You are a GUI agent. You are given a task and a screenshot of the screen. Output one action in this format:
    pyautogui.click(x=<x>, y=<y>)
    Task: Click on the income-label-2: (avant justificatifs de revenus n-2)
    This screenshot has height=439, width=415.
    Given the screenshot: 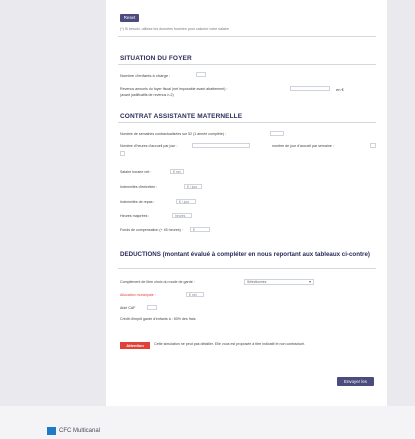 What is the action you would take?
    pyautogui.click(x=147, y=95)
    